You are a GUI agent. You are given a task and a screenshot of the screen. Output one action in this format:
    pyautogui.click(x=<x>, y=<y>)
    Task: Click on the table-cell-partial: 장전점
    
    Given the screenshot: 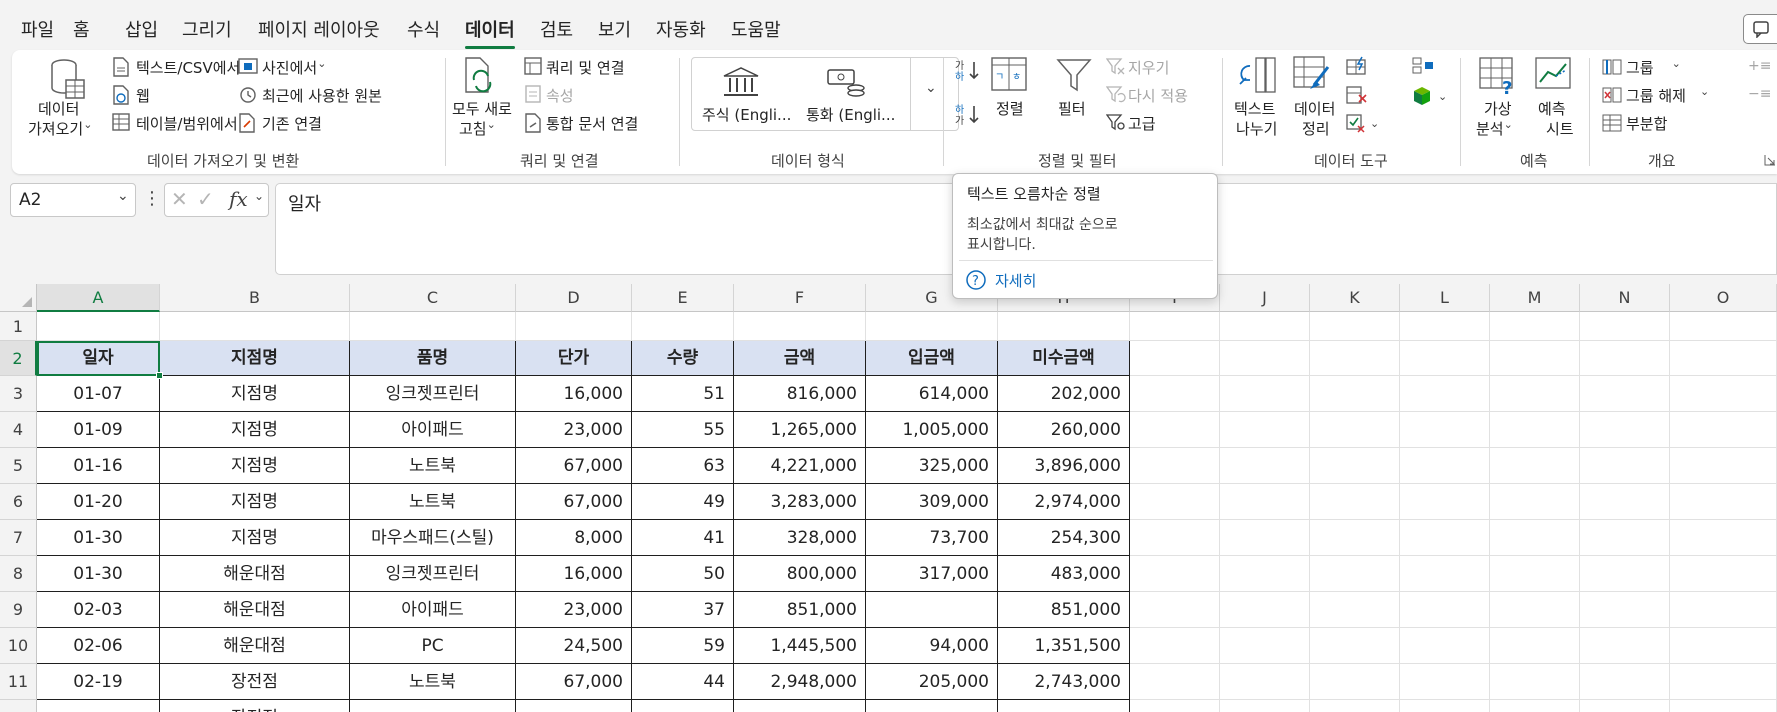 What is the action you would take?
    pyautogui.click(x=255, y=706)
    